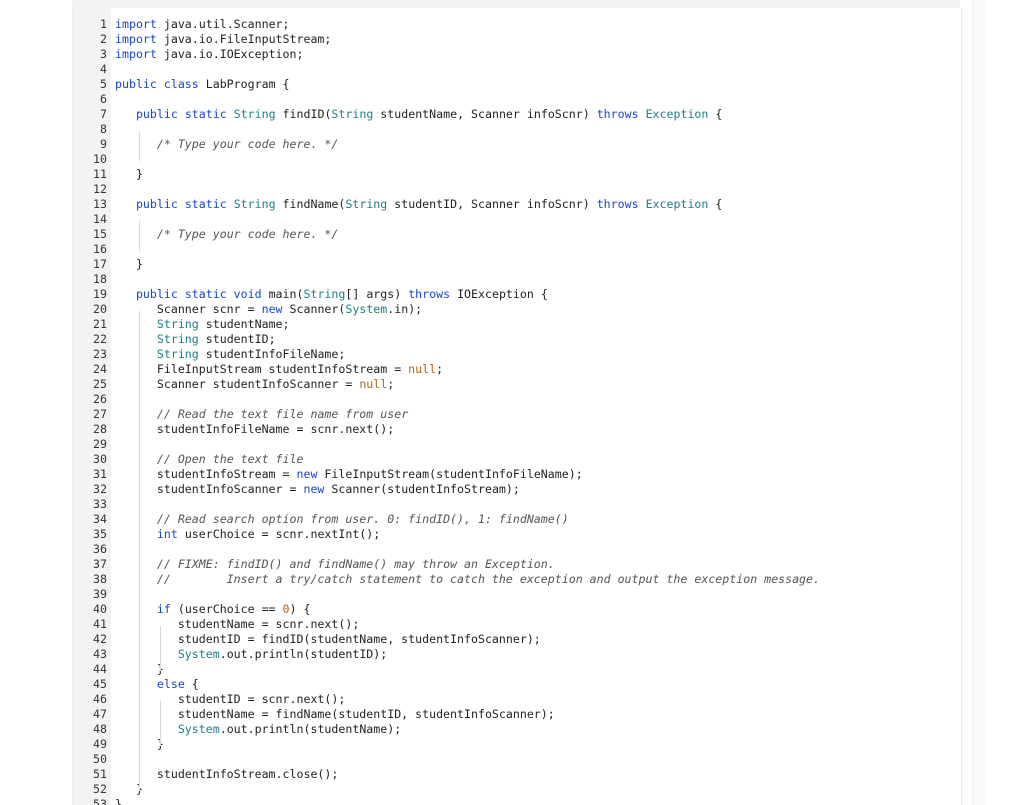 The width and height of the screenshot is (1024, 805). I want to click on line-number: 25, so click(100, 384).